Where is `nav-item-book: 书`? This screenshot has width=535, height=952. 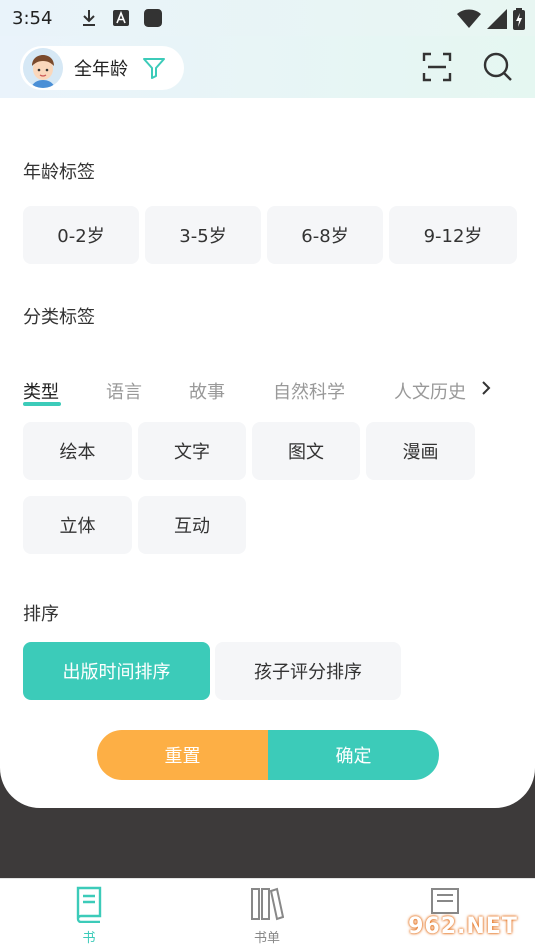 nav-item-book: 书 is located at coordinates (89, 915).